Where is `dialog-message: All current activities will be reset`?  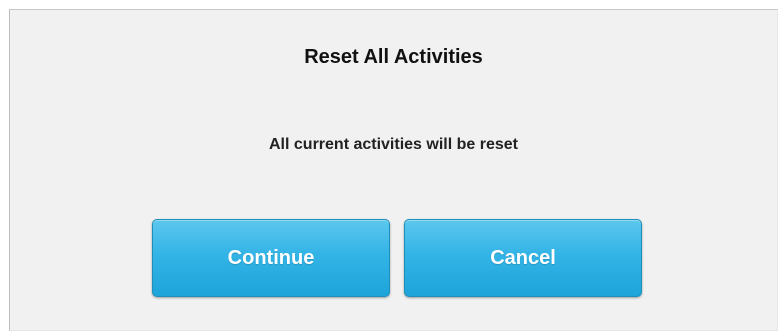
dialog-message: All current activities will be reset is located at coordinates (393, 144).